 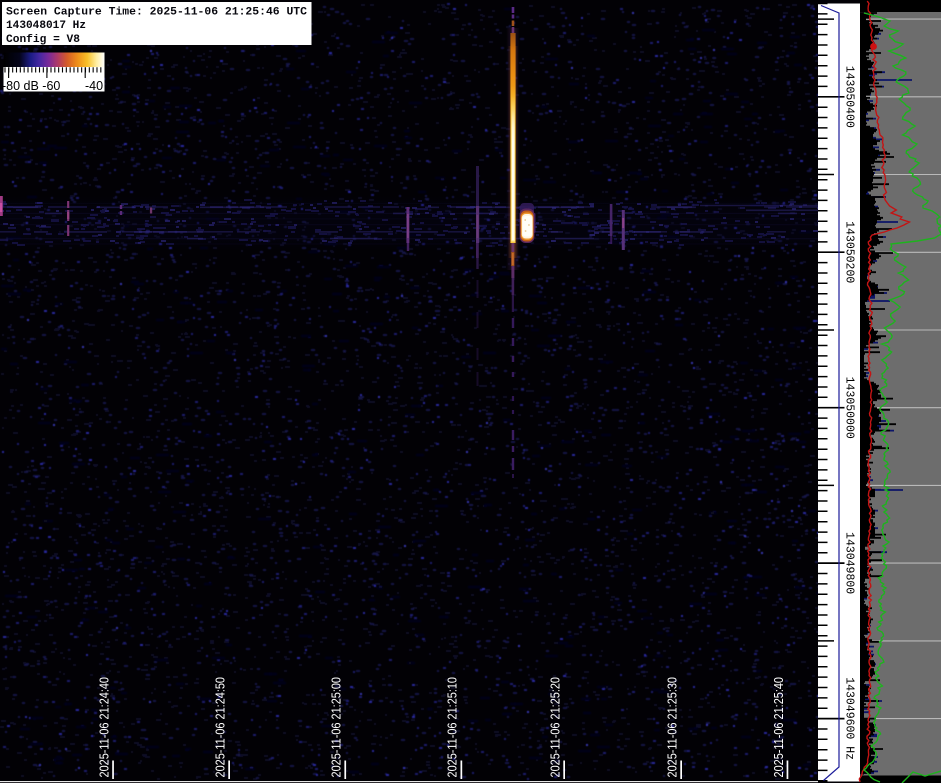 What do you see at coordinates (31, 86) in the screenshot?
I see `svg-text: -80 dB -60` at bounding box center [31, 86].